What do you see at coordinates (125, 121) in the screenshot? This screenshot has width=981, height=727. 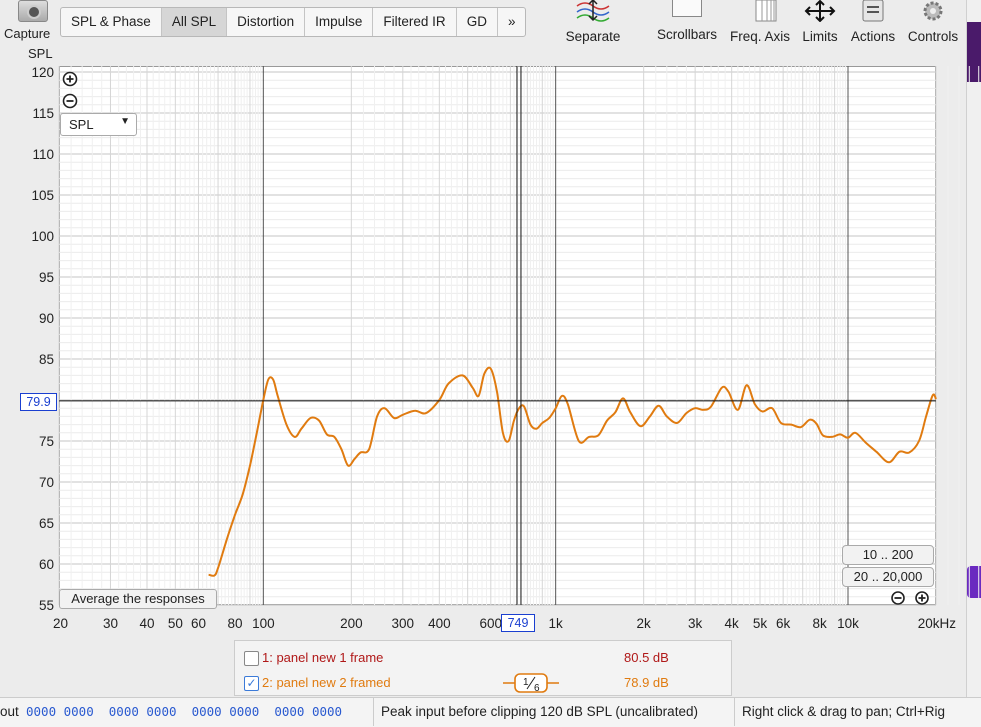 I see `chevron-down-icon: ▼` at bounding box center [125, 121].